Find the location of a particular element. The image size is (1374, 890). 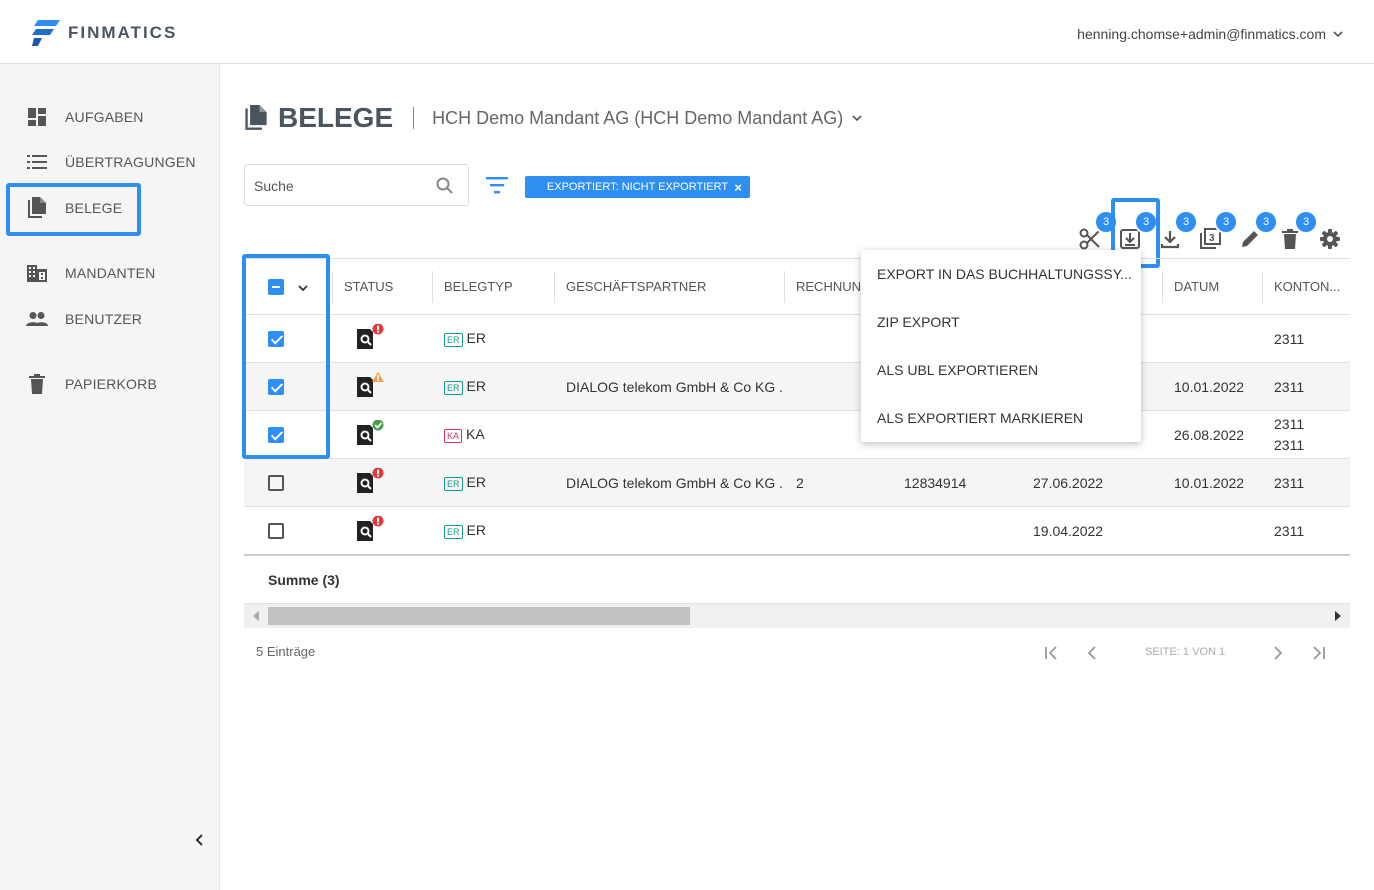

page-title: BELEGE is located at coordinates (336, 117).